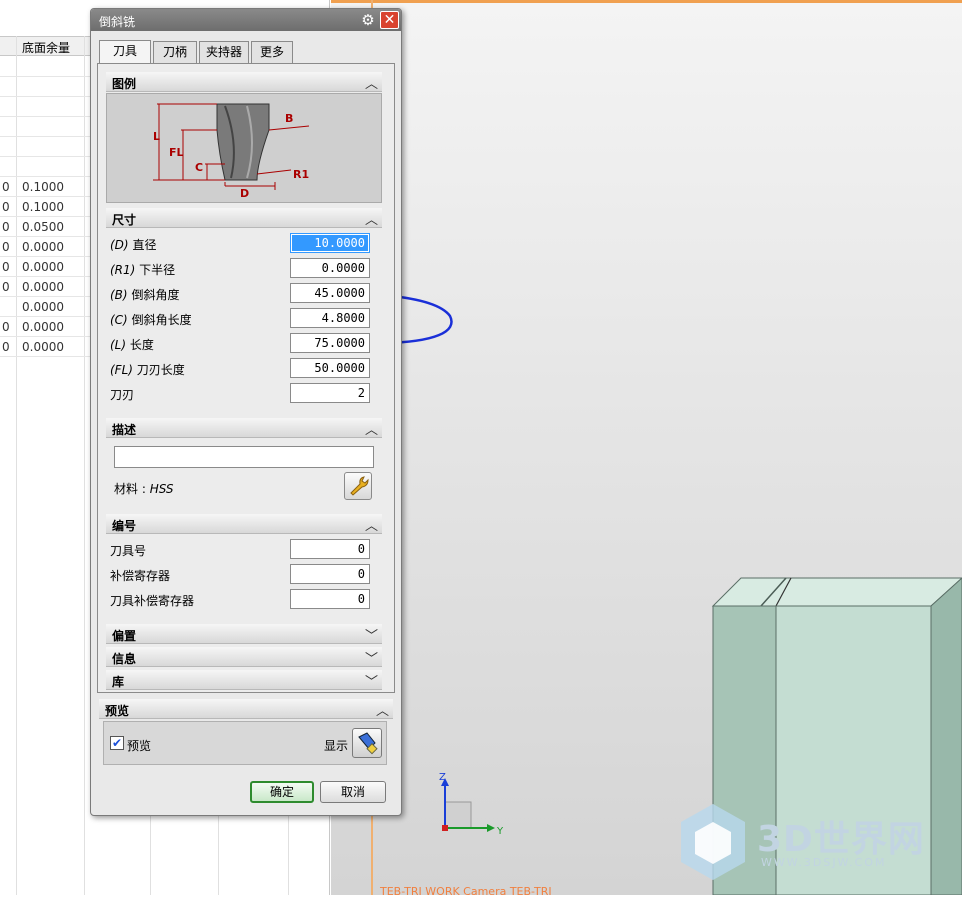 The image size is (962, 898). I want to click on tool-diagram-frame: L FL C D B R1, so click(244, 148).